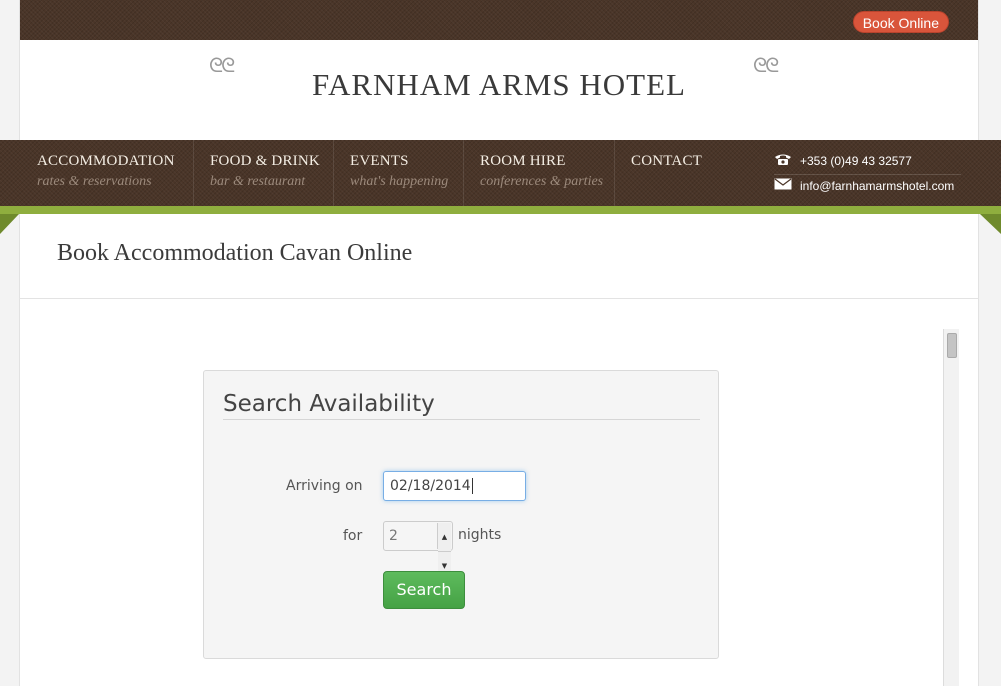 The height and width of the screenshot is (686, 1001). What do you see at coordinates (542, 181) in the screenshot?
I see `nav-sublabel: conferences & parties` at bounding box center [542, 181].